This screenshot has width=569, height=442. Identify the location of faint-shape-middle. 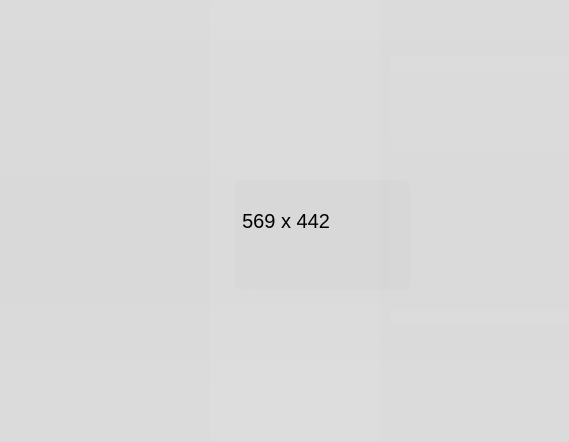
(322, 235).